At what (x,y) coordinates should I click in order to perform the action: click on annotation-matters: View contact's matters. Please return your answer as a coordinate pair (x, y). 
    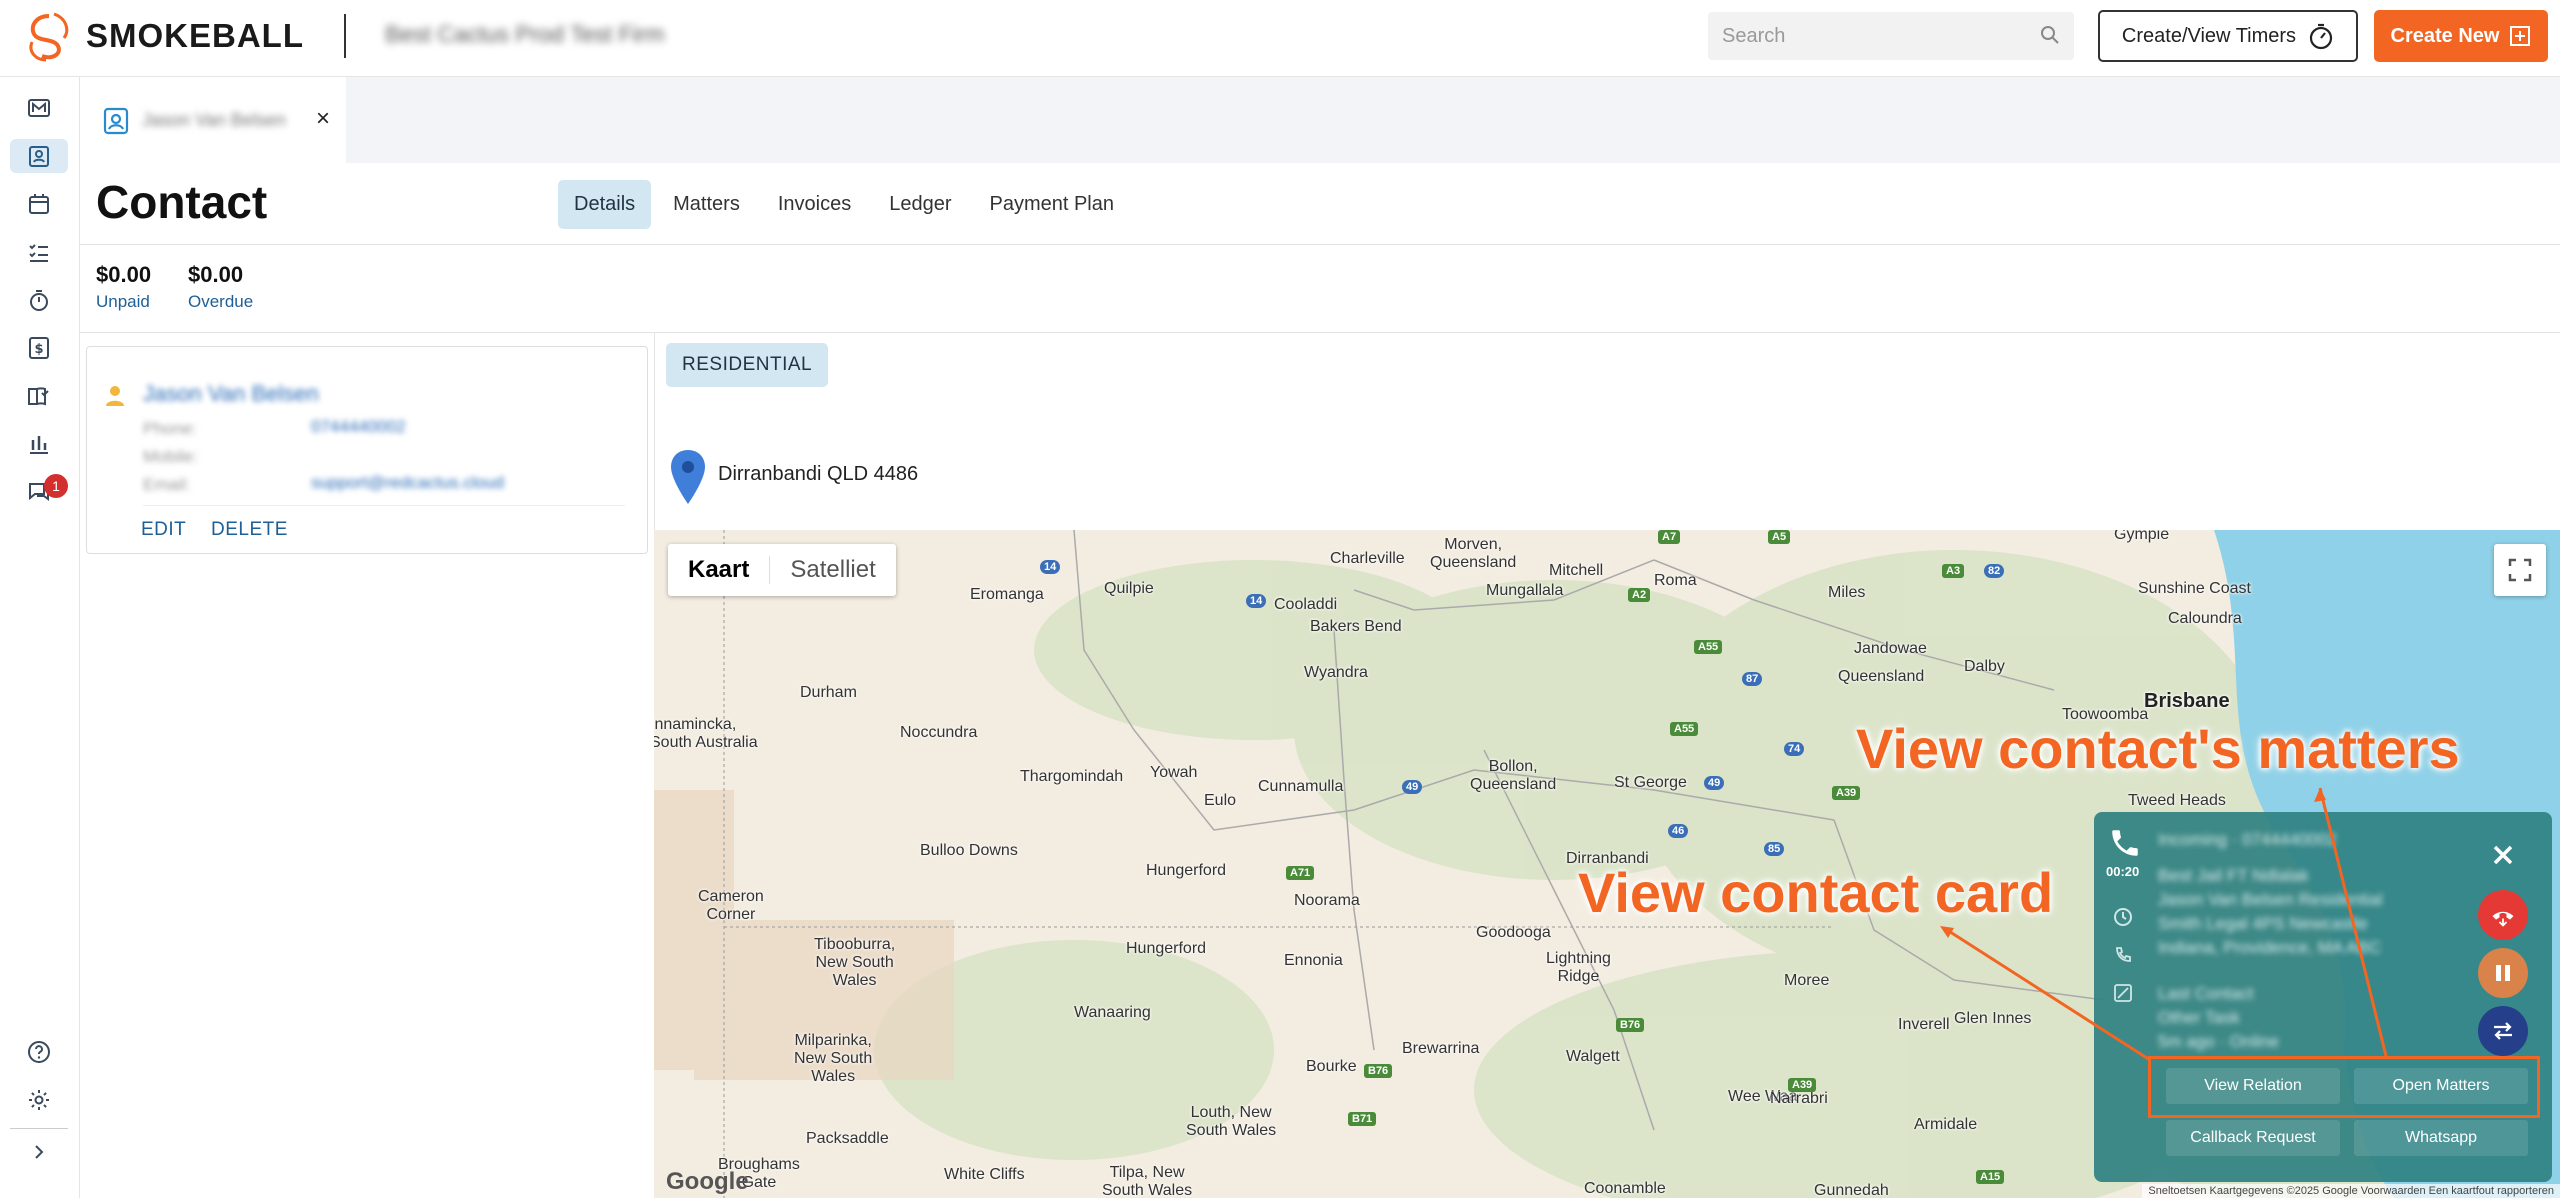
    Looking at the image, I should click on (2158, 748).